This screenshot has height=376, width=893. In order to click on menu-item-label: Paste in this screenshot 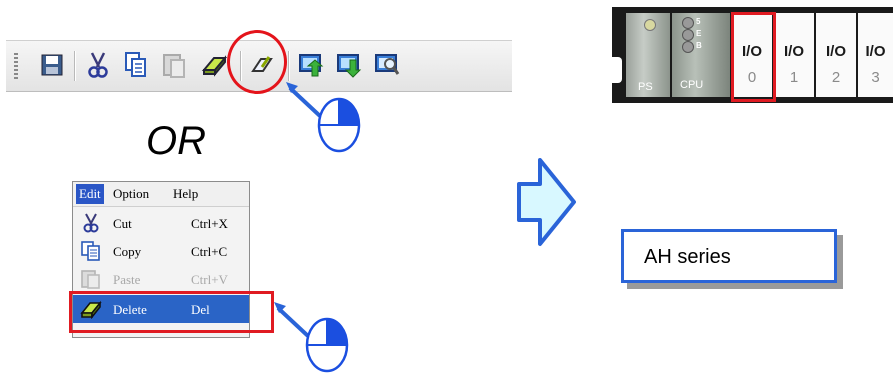, I will do `click(127, 279)`.